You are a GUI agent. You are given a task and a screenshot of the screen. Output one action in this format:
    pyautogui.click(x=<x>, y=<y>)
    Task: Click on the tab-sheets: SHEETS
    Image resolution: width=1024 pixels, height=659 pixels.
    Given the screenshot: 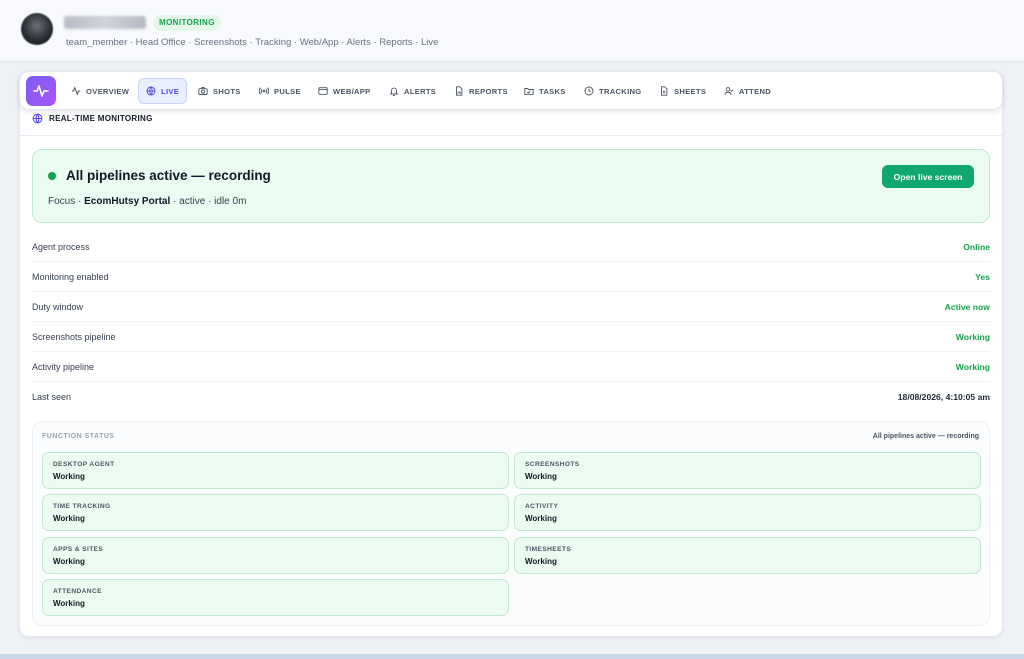 What is the action you would take?
    pyautogui.click(x=682, y=91)
    